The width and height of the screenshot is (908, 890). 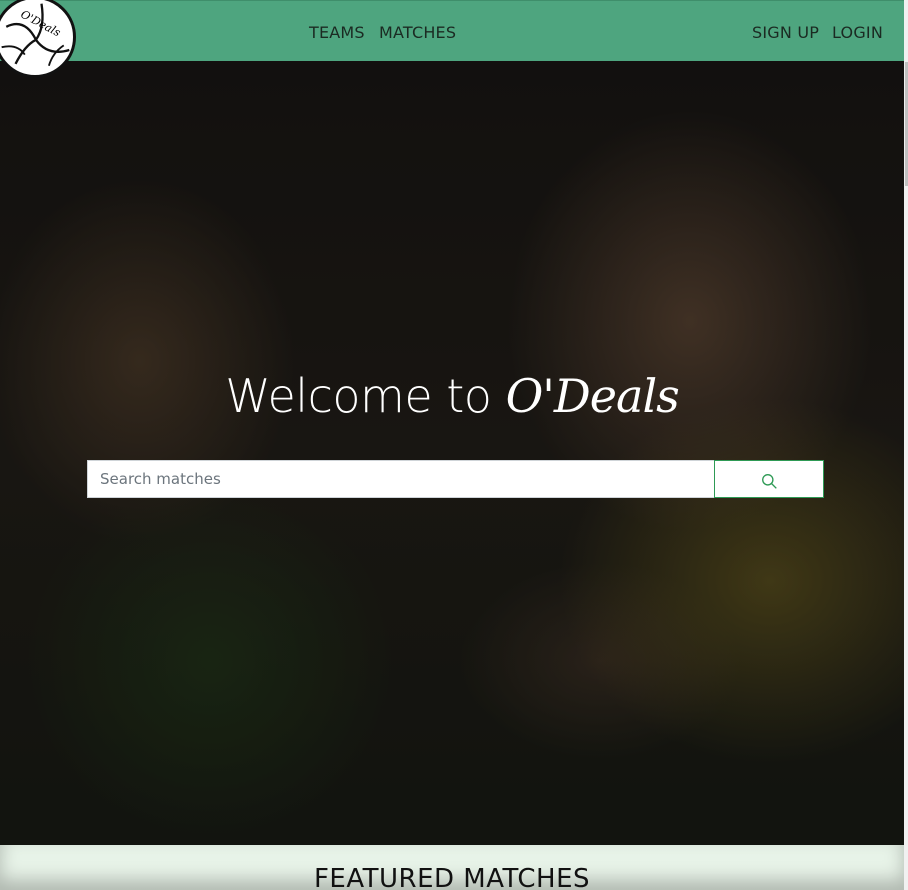 I want to click on nav-link-teams: TEAMS, so click(x=337, y=32).